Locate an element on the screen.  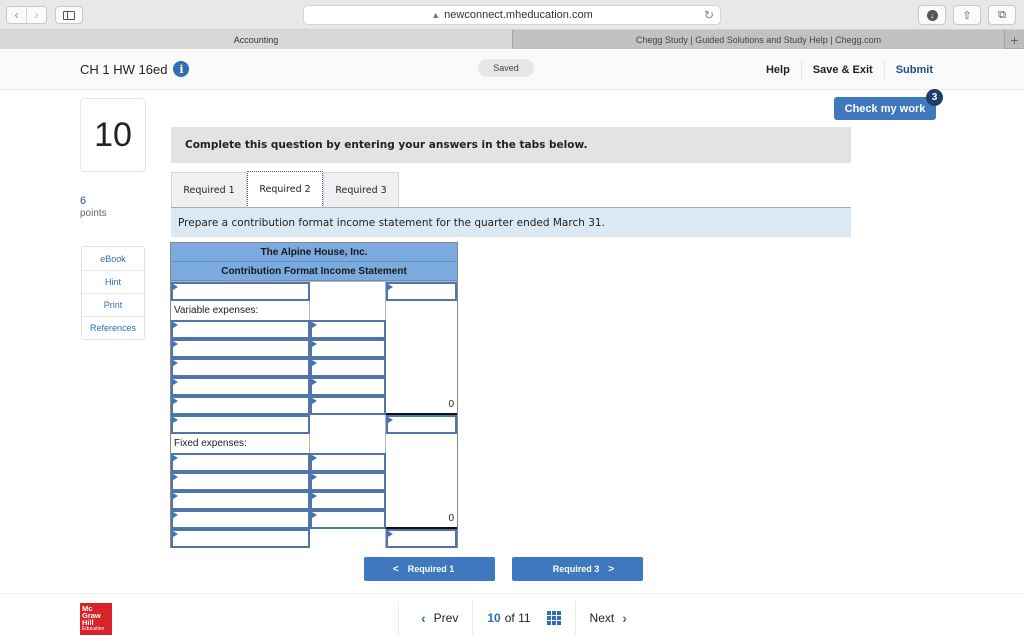
submit-link: Submit is located at coordinates (913, 70).